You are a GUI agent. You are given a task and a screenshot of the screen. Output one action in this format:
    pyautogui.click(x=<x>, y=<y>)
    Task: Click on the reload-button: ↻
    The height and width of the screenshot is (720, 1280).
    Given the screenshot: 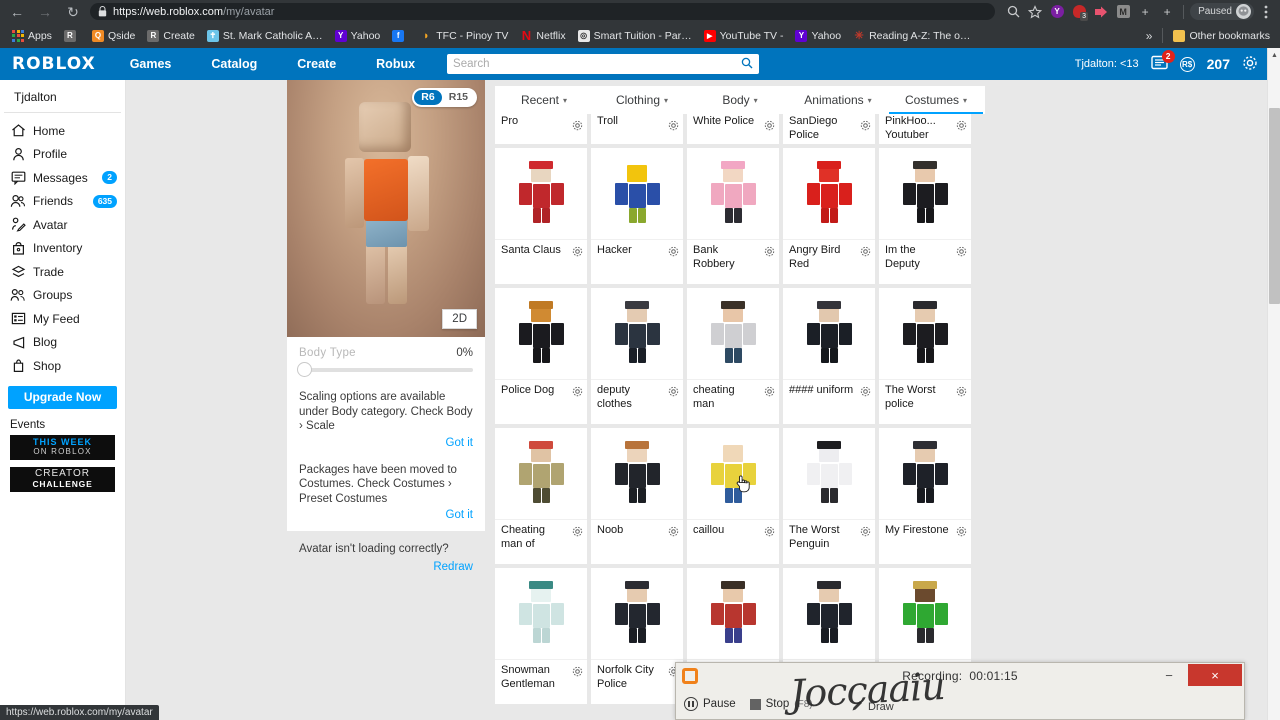 What is the action you would take?
    pyautogui.click(x=73, y=12)
    